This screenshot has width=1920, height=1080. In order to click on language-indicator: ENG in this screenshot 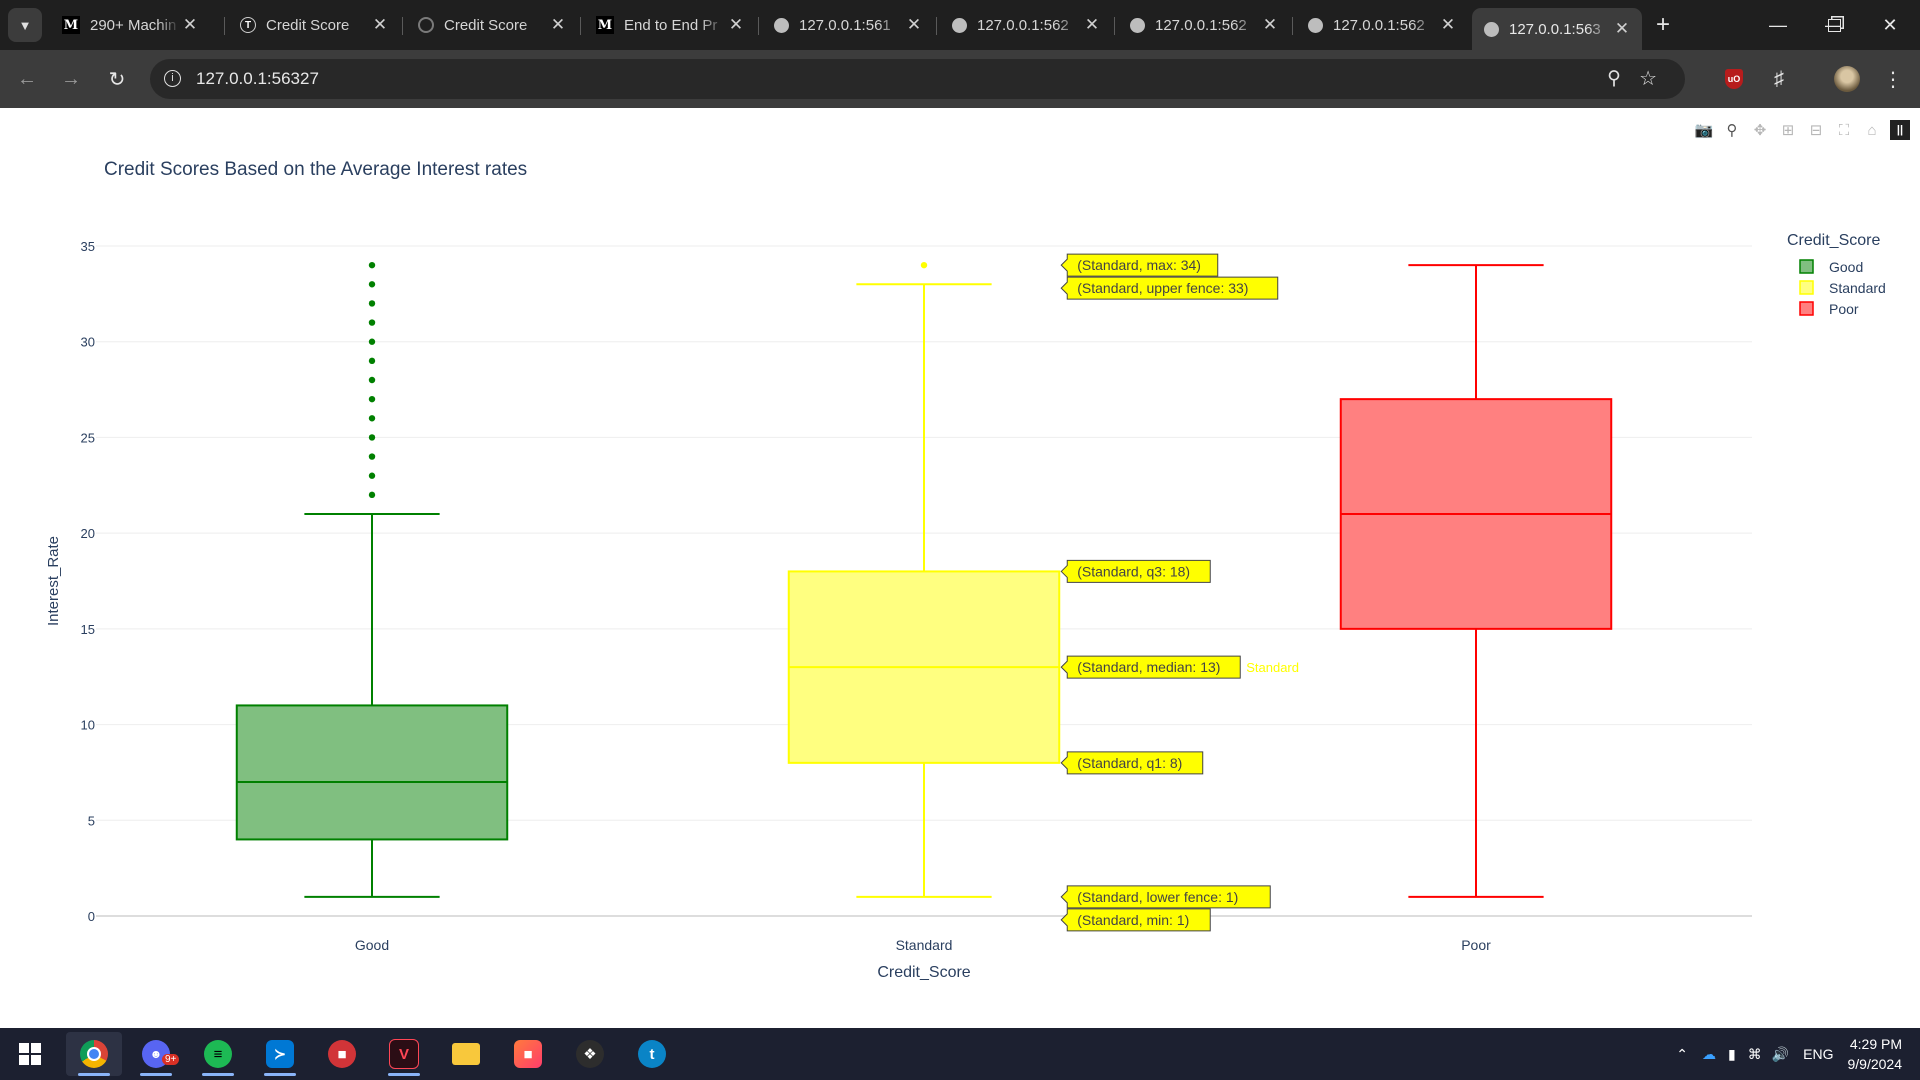, I will do `click(1818, 1054)`.